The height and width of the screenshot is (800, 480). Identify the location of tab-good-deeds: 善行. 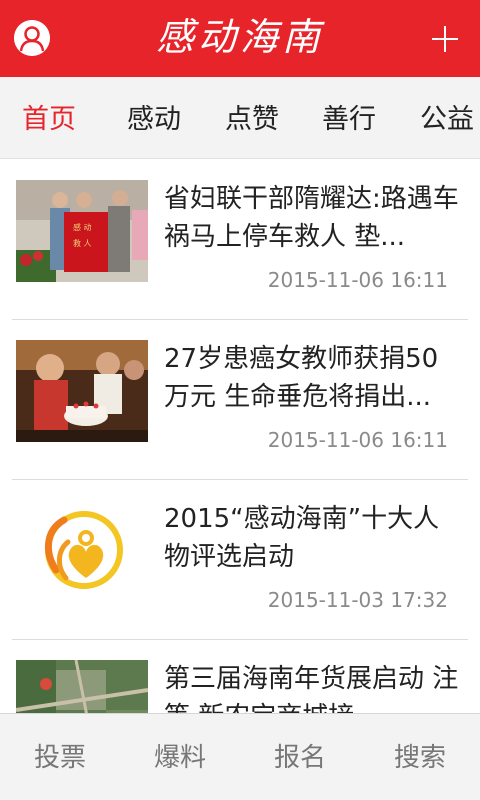
(349, 120).